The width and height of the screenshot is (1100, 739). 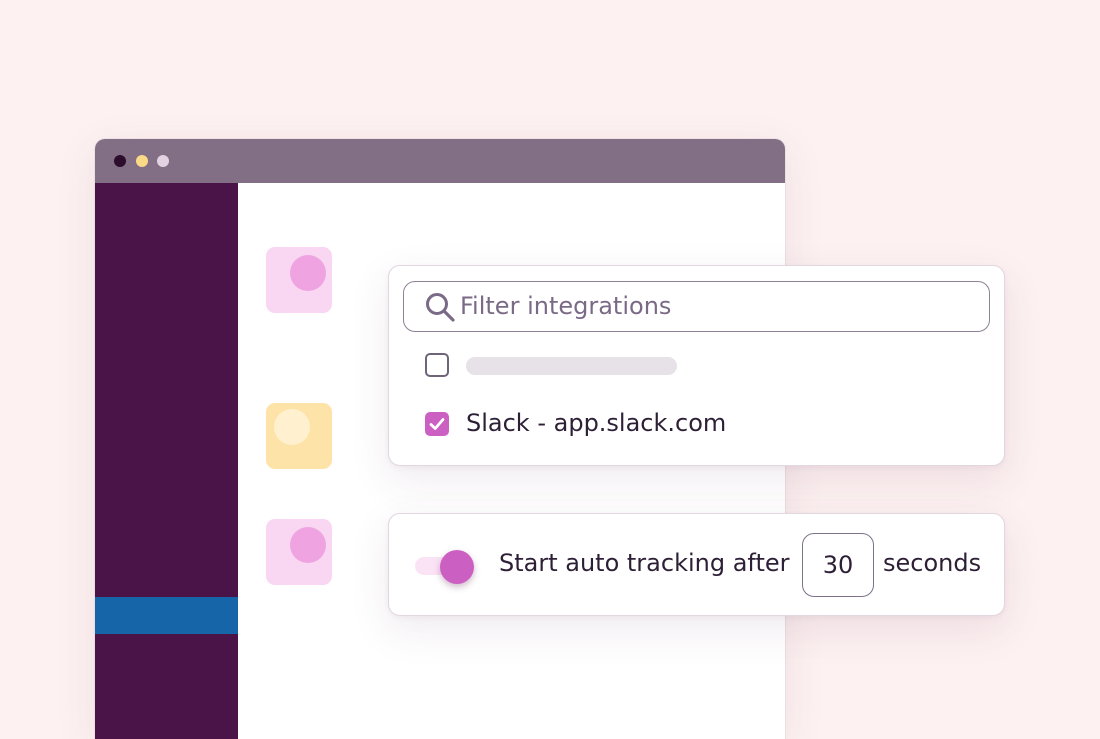 I want to click on window-maximize-button, so click(x=163, y=161).